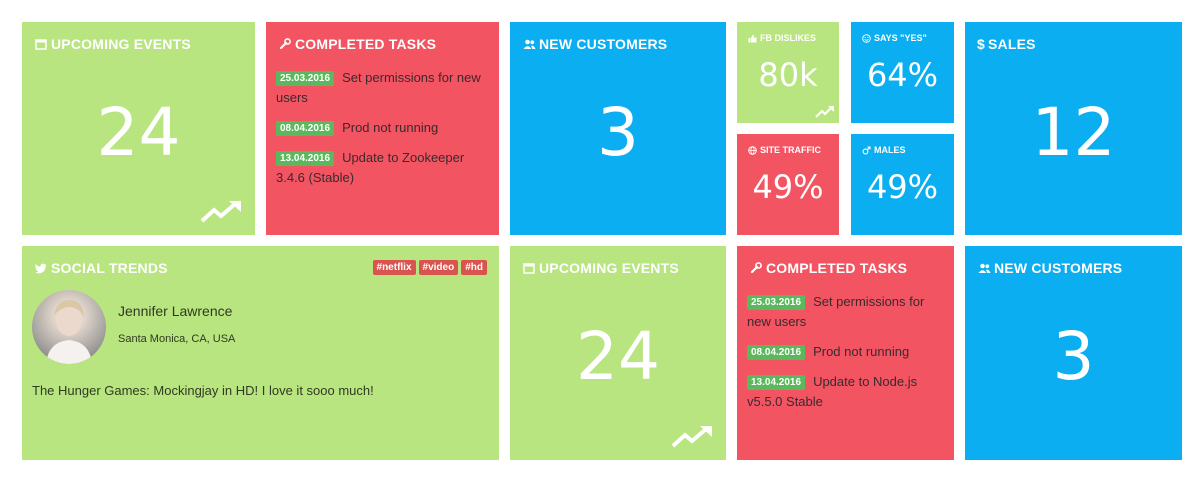 This screenshot has width=1204, height=486. What do you see at coordinates (1073, 132) in the screenshot?
I see `sales-count: 12` at bounding box center [1073, 132].